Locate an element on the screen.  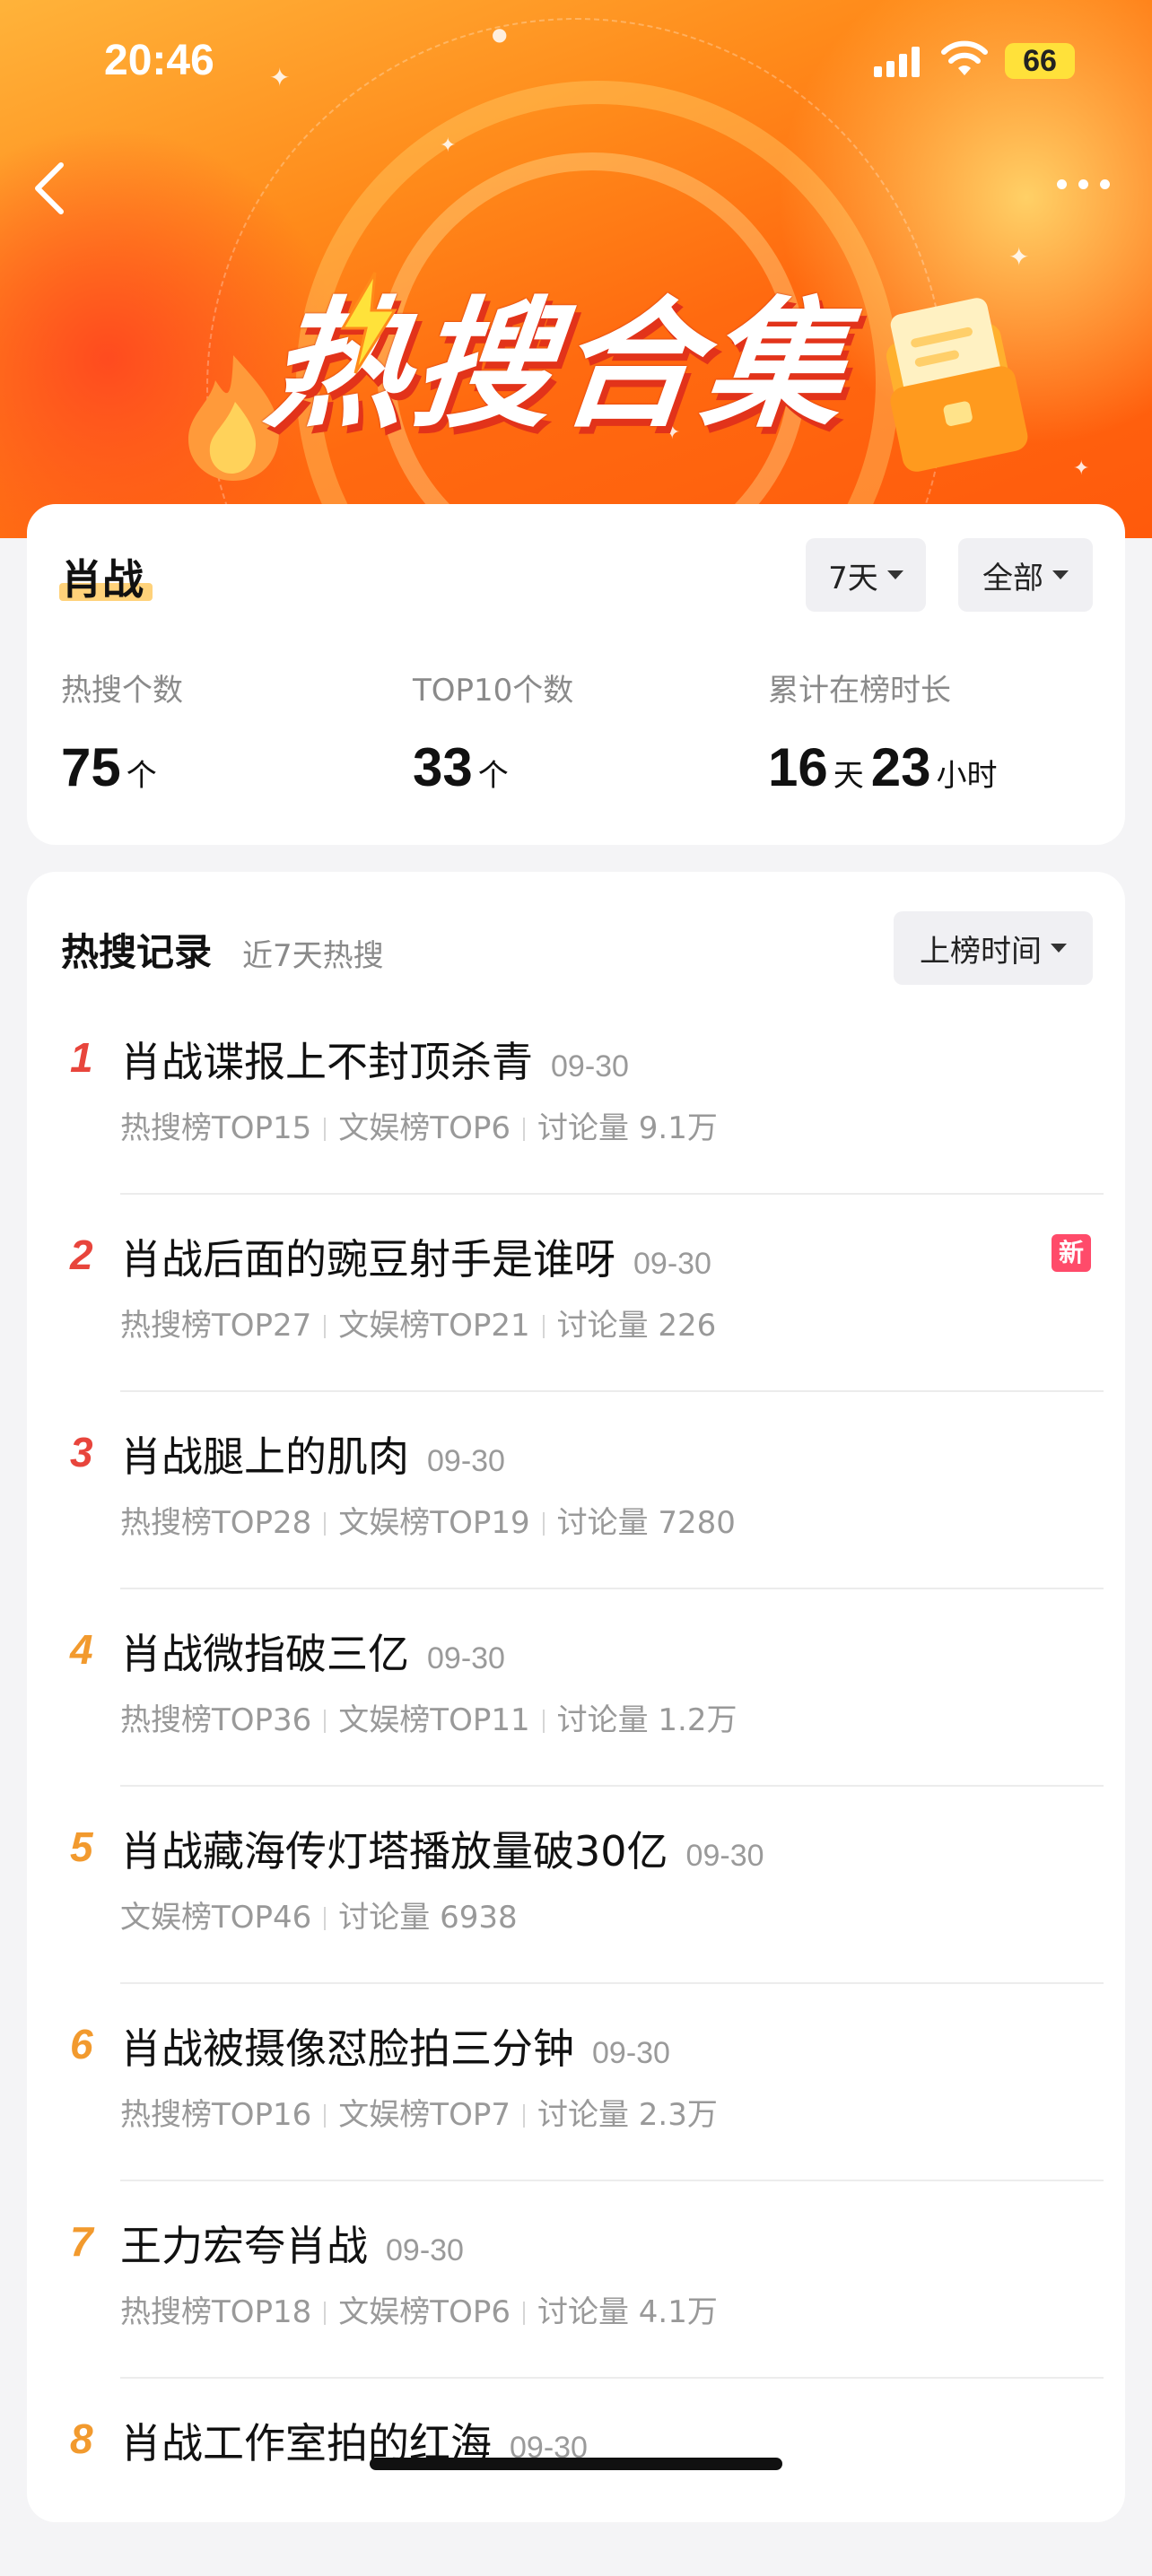
item-title-text: 肖战藏海传灯塔播放量破30亿 is located at coordinates (394, 1851).